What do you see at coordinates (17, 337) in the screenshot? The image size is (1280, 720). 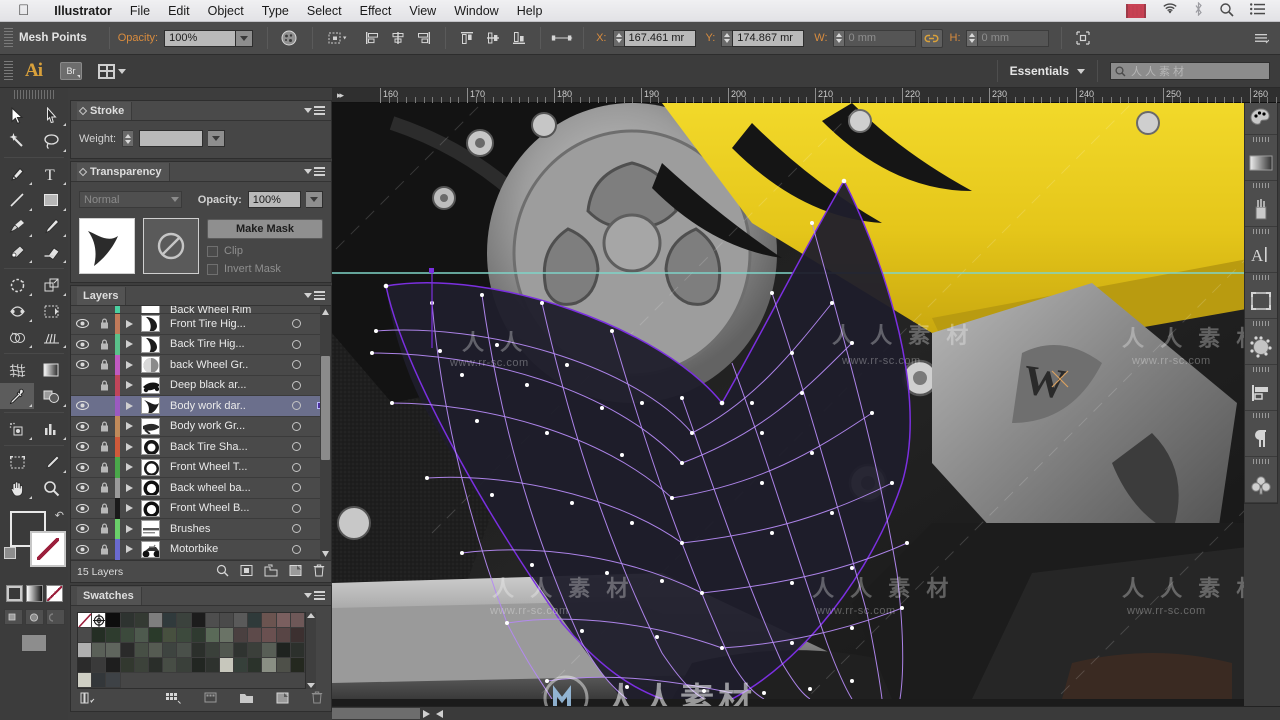 I see `shape-builder-tool` at bounding box center [17, 337].